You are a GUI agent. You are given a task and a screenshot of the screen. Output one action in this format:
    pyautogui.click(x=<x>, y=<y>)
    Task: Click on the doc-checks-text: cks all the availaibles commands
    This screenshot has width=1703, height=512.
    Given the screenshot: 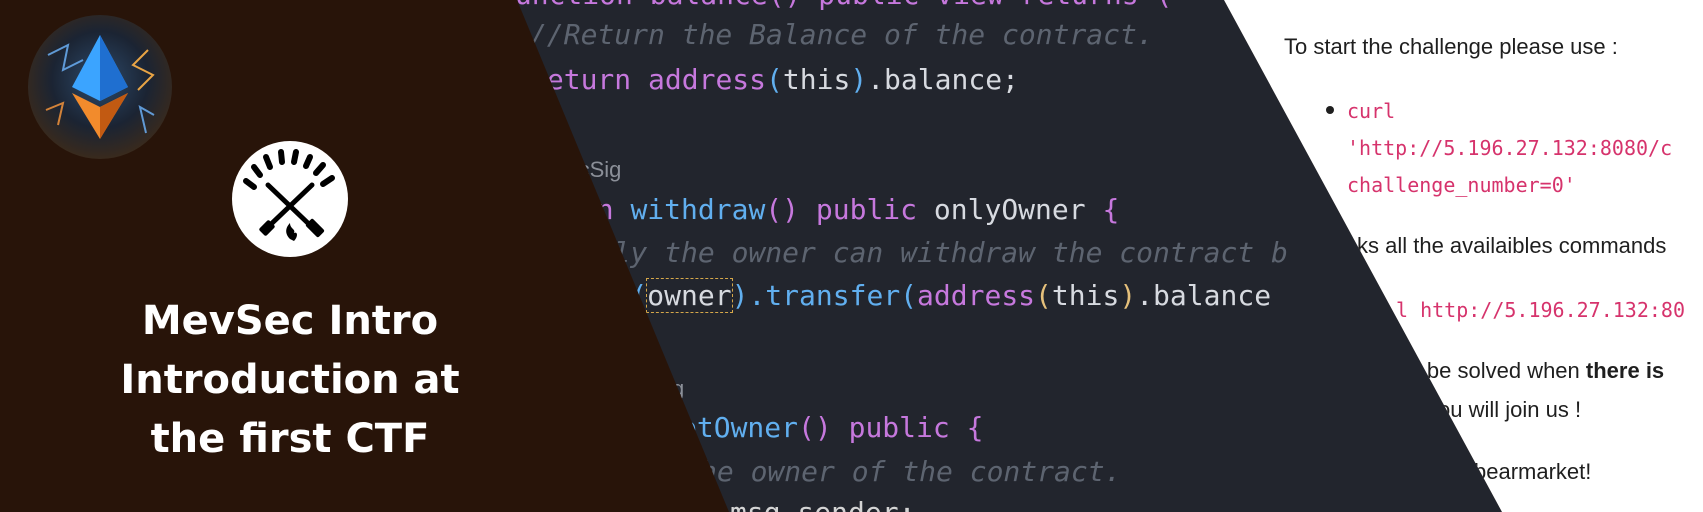 What is the action you would take?
    pyautogui.click(x=1506, y=245)
    